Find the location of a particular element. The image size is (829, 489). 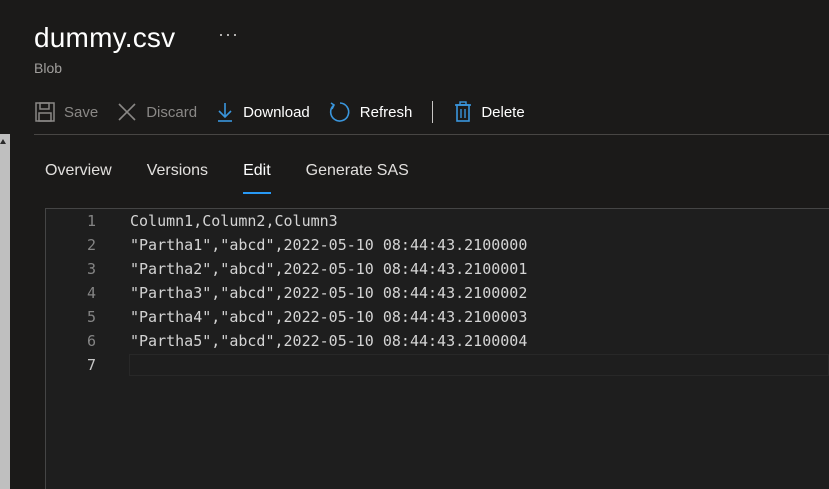

refresh-label: Refresh is located at coordinates (386, 112).